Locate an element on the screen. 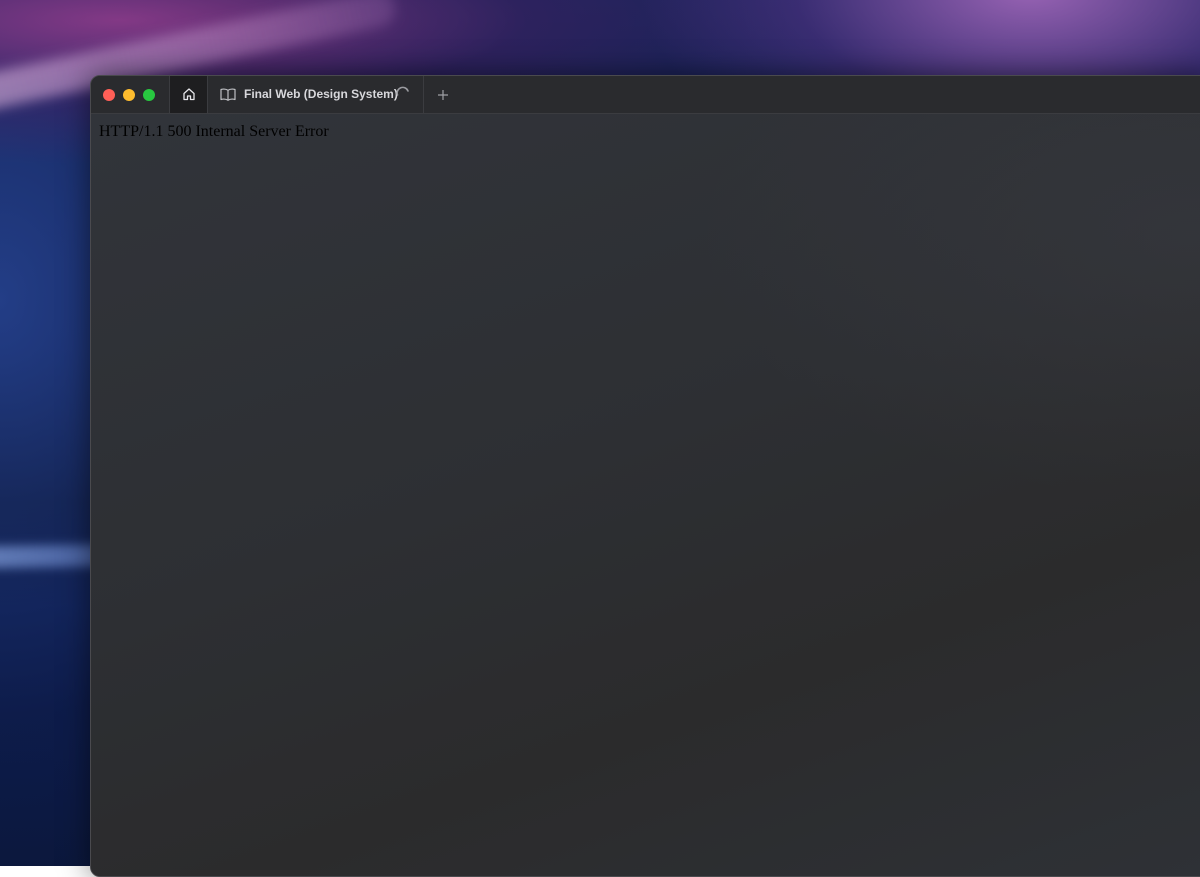 This screenshot has height=877, width=1200. new-tab-button is located at coordinates (443, 95).